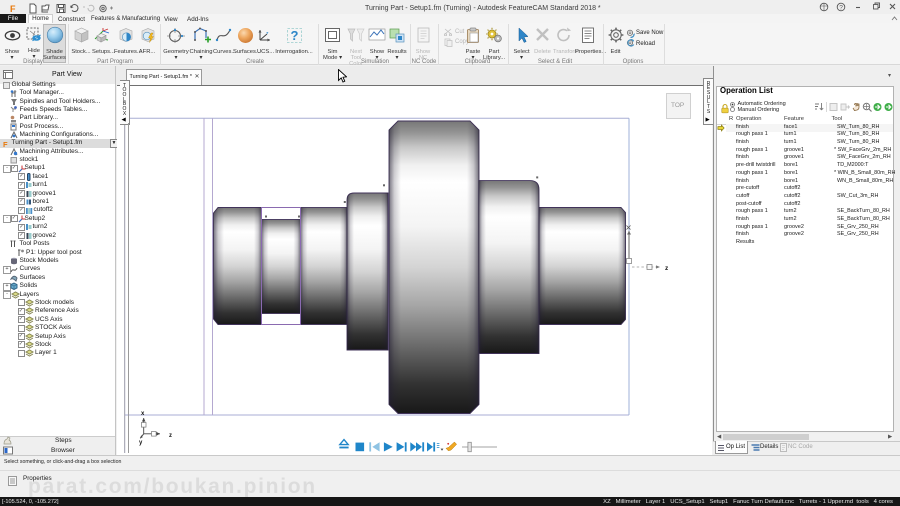 This screenshot has height=506, width=900. I want to click on svg-text: x, so click(143, 414).